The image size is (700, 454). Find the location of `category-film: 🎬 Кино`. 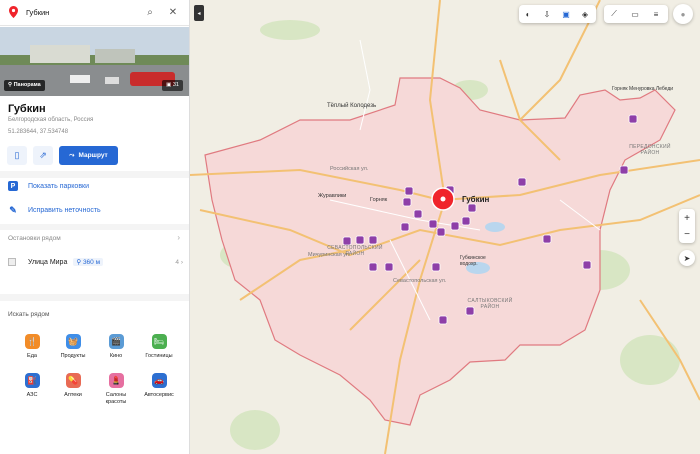

category-film: 🎬 Кино is located at coordinates (116, 347).